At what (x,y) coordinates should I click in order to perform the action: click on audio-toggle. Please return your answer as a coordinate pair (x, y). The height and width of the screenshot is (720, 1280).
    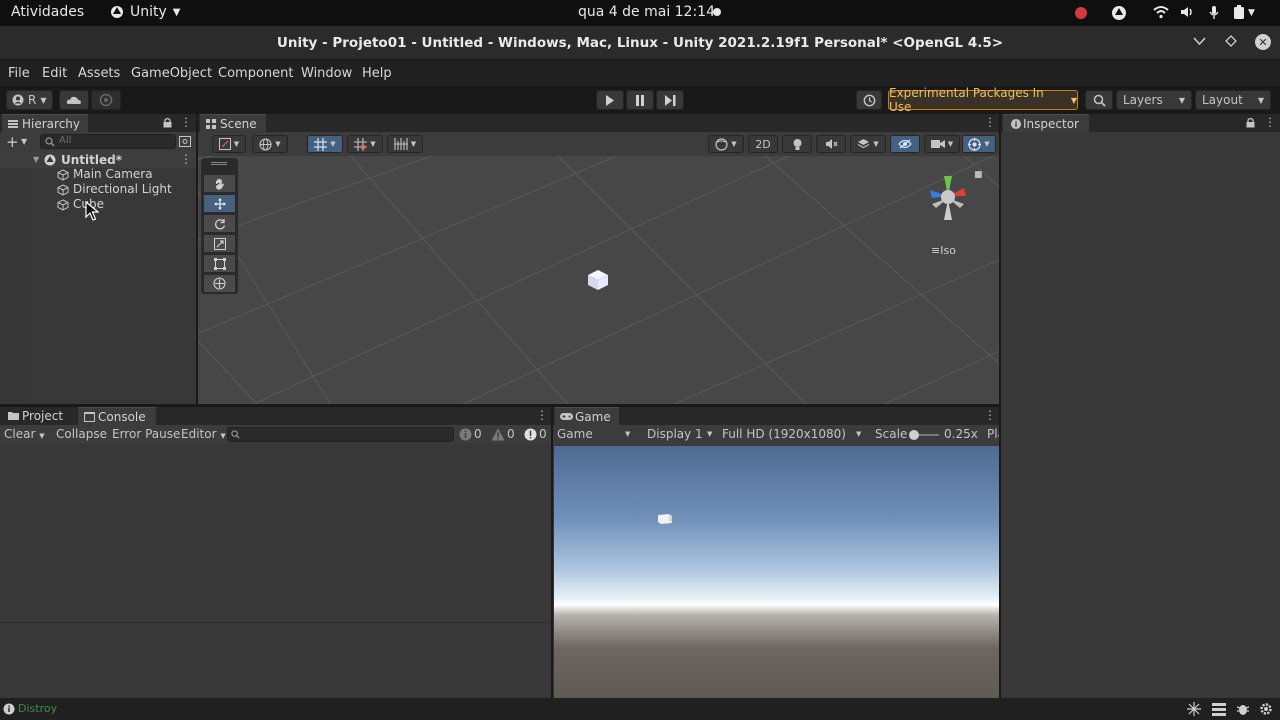
    Looking at the image, I should click on (831, 144).